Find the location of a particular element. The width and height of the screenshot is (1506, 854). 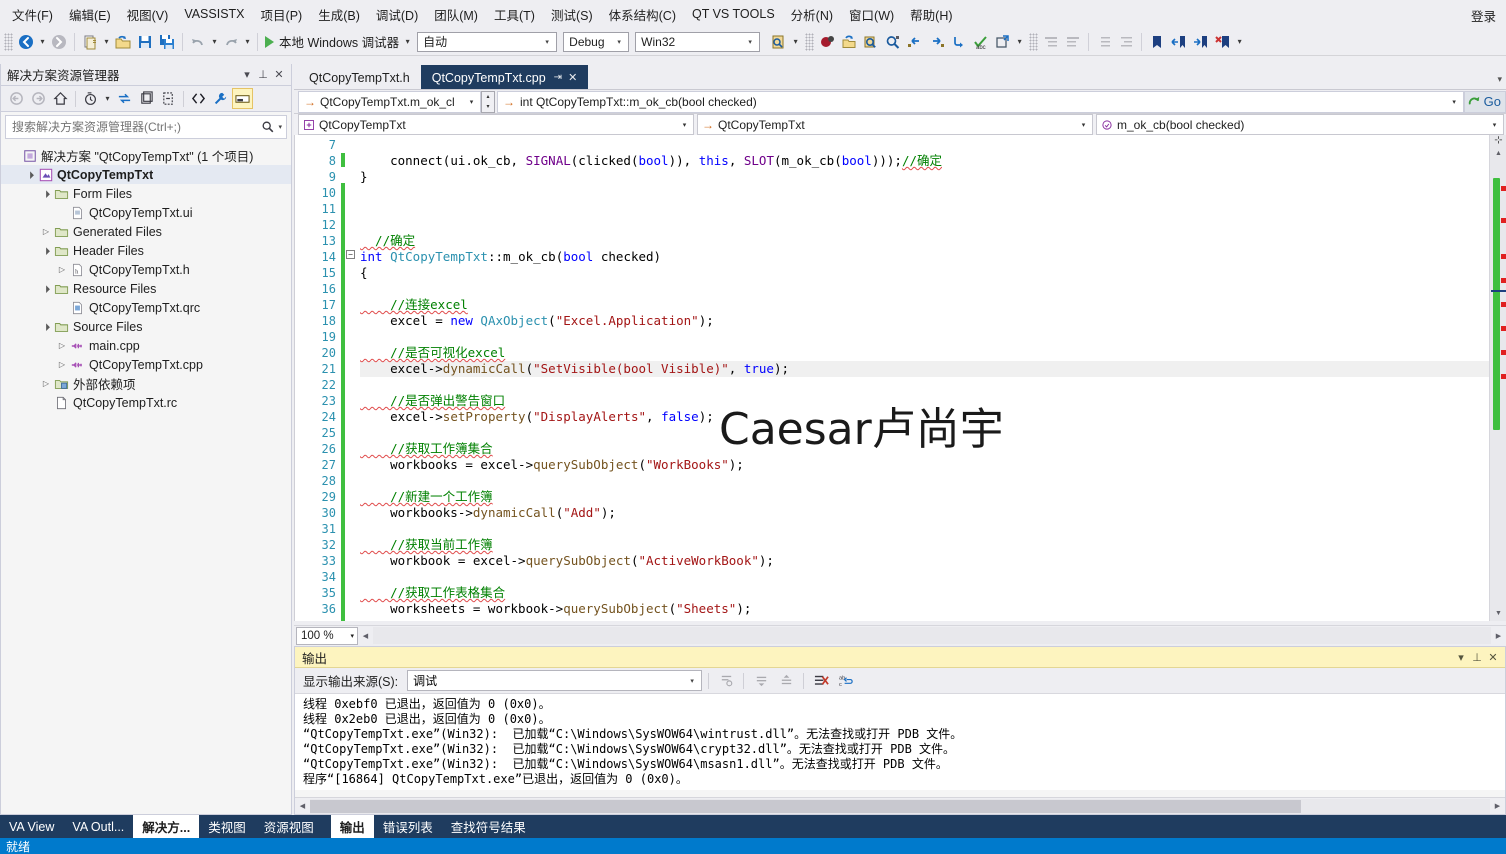

quick-find-icon is located at coordinates (893, 42).